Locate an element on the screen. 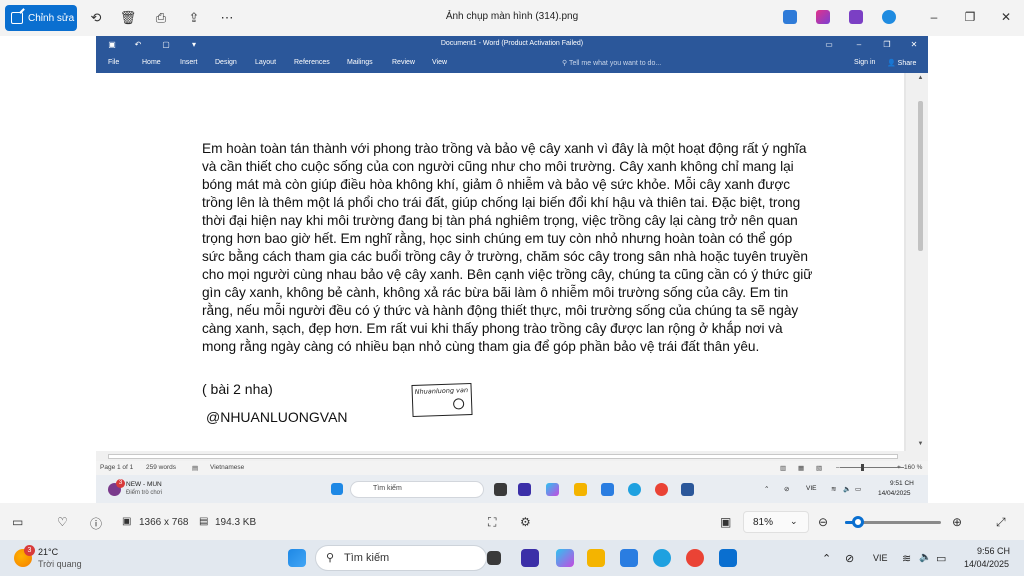 The image size is (1024, 576). inner-battery-icon: ▭ is located at coordinates (858, 489).